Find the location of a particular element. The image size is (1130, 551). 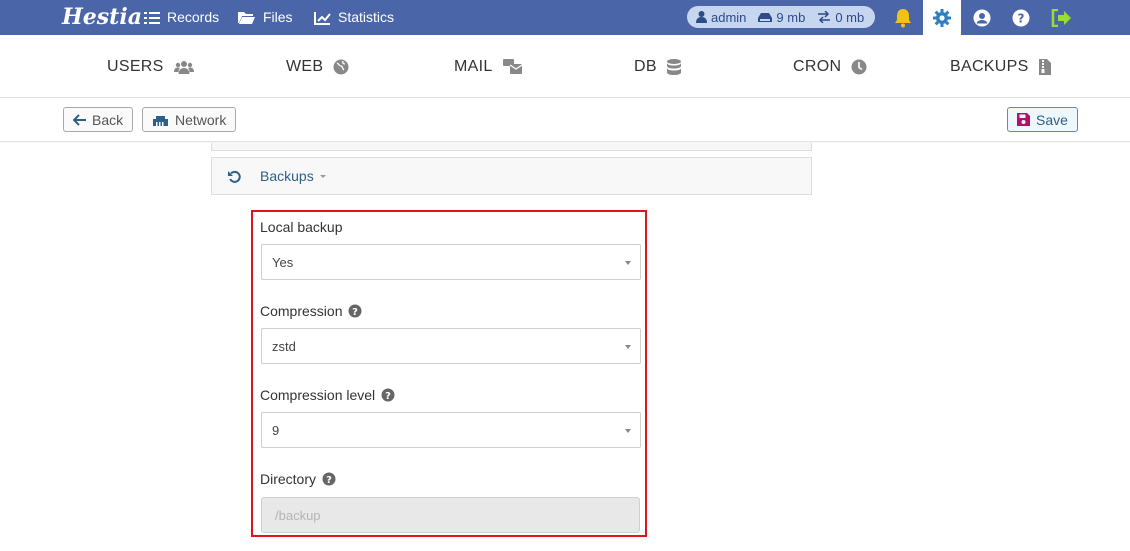

user-indicator: admin is located at coordinates (721, 17).